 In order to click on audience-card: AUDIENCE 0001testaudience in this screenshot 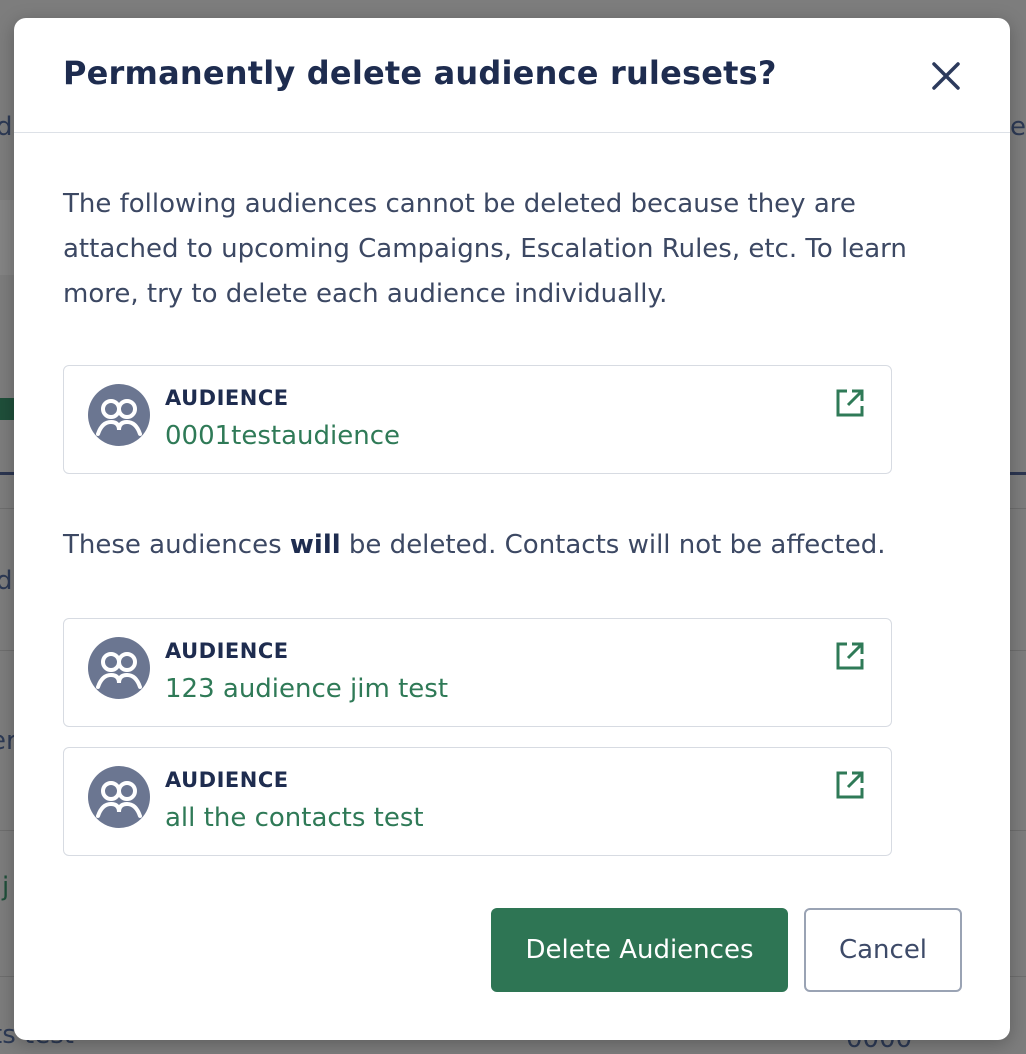, I will do `click(477, 419)`.